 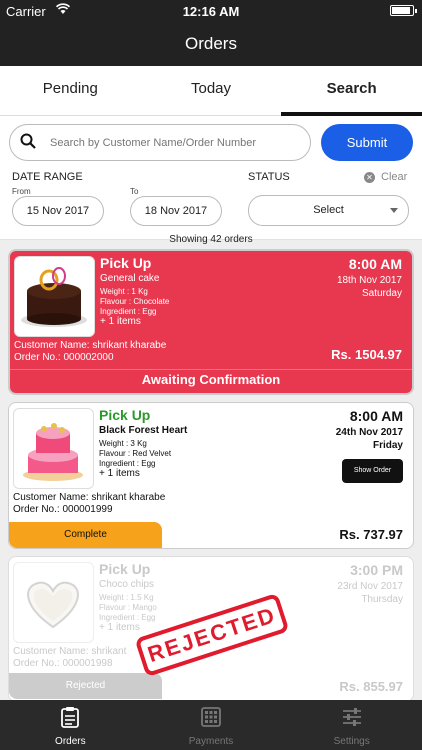 What do you see at coordinates (58, 211) in the screenshot?
I see `from-date-field: 15 Nov 2017` at bounding box center [58, 211].